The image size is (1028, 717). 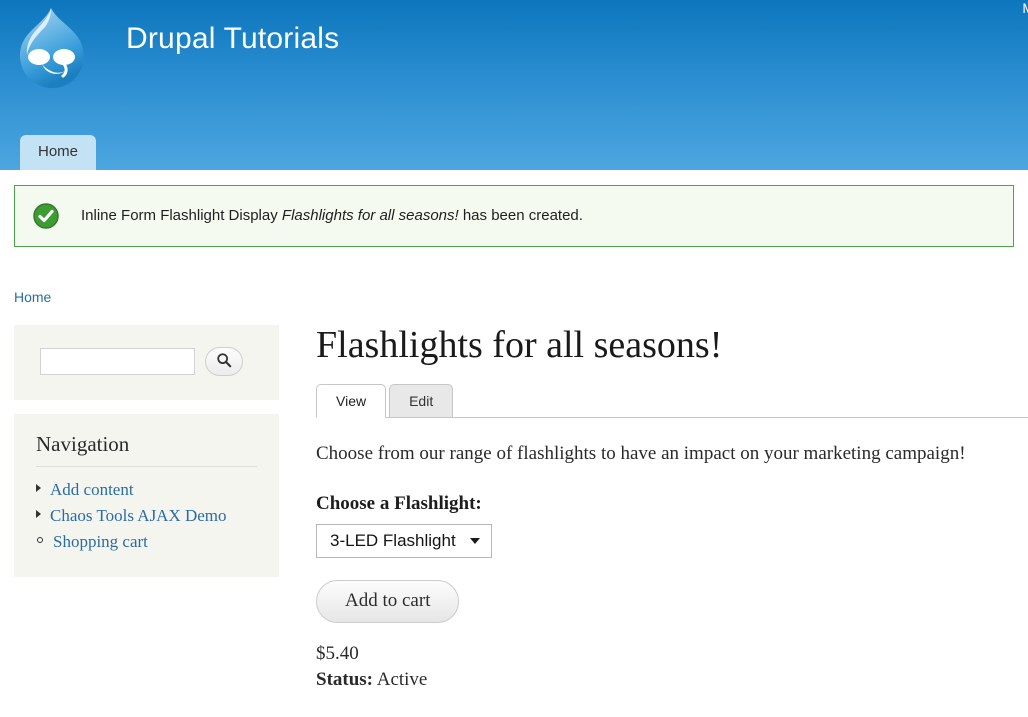 What do you see at coordinates (40, 540) in the screenshot?
I see `circle-bullet-icon` at bounding box center [40, 540].